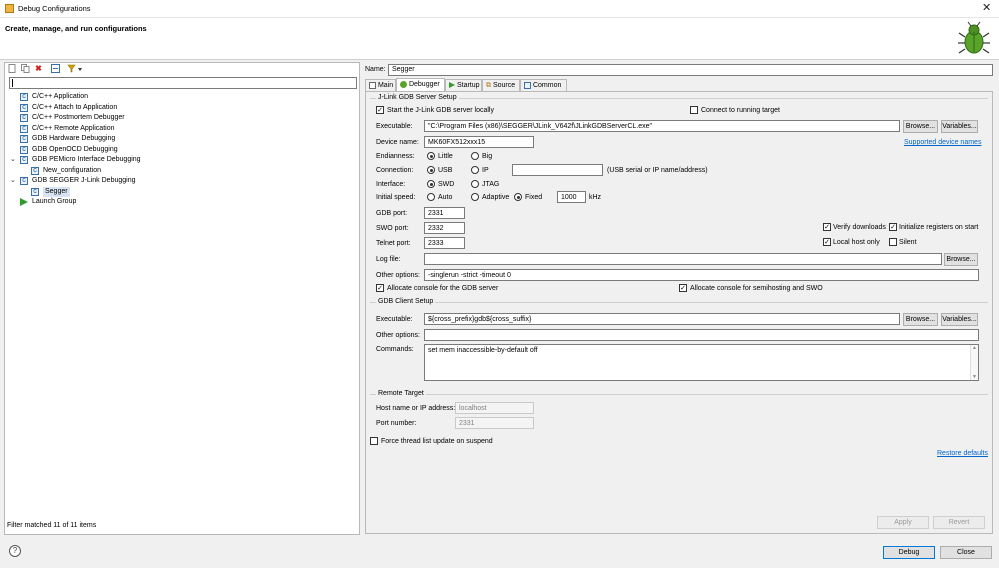 This screenshot has height=568, width=999. I want to click on alloc-gdb-console-checkbox: ✓, so click(380, 288).